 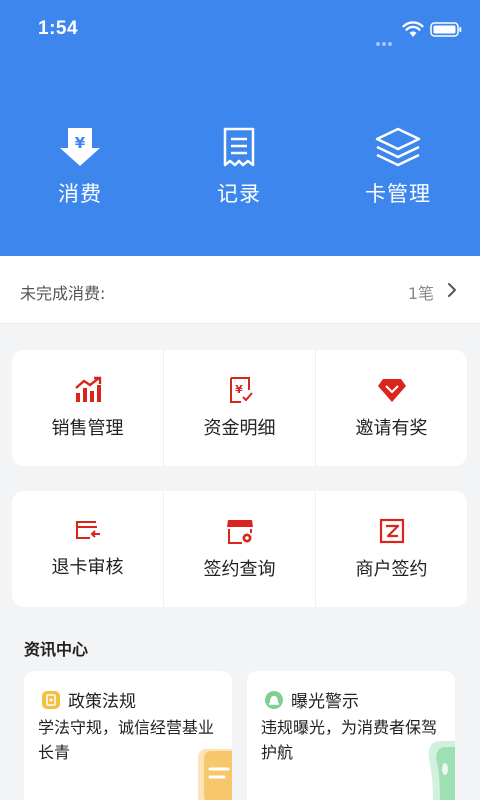 What do you see at coordinates (398, 194) in the screenshot?
I see `card-manage-label: 卡管理` at bounding box center [398, 194].